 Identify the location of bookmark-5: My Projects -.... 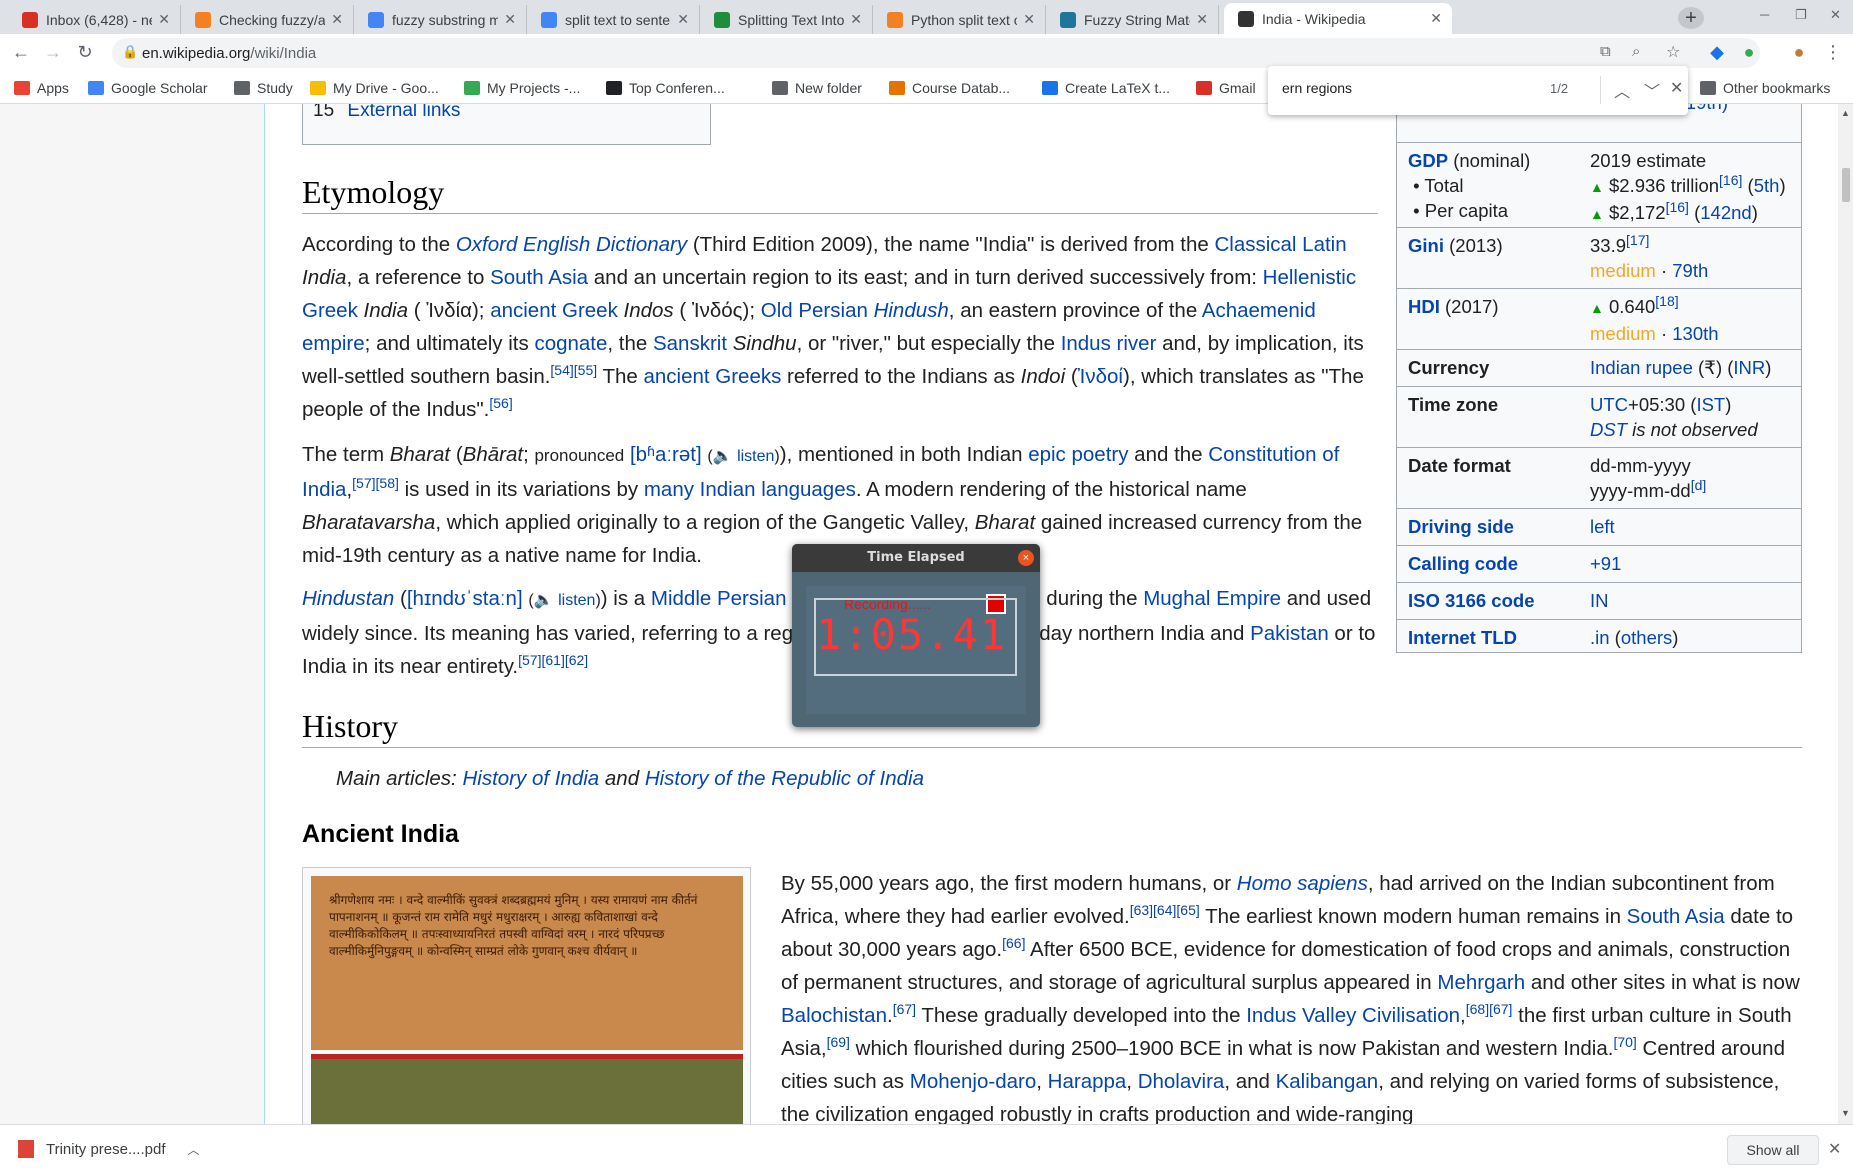
(522, 88).